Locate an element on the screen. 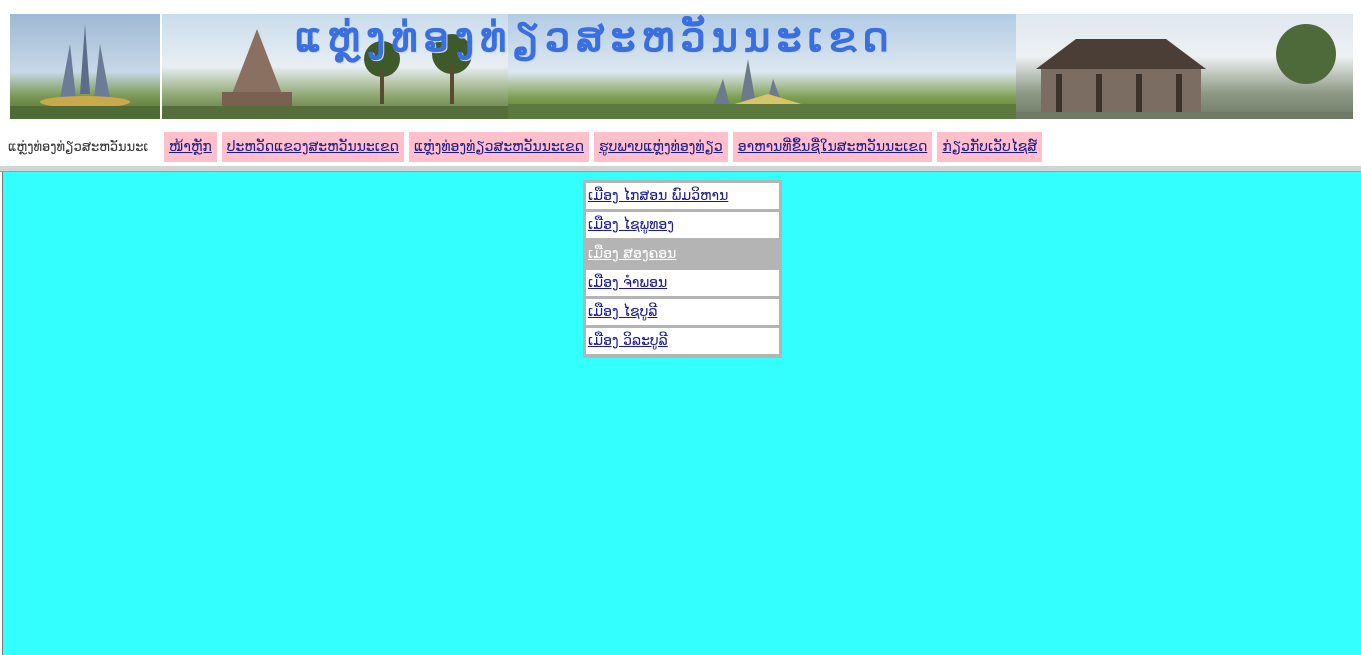  monument-illustration is located at coordinates (85, 71).